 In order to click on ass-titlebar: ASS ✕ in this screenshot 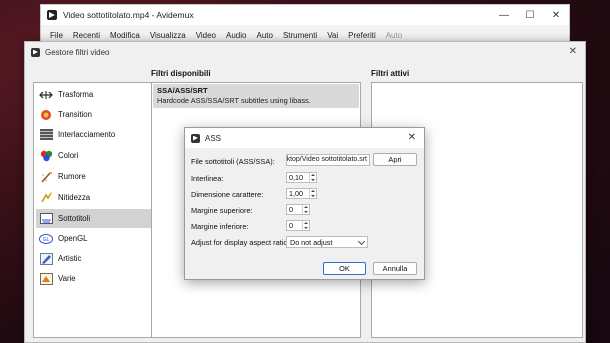, I will do `click(304, 138)`.